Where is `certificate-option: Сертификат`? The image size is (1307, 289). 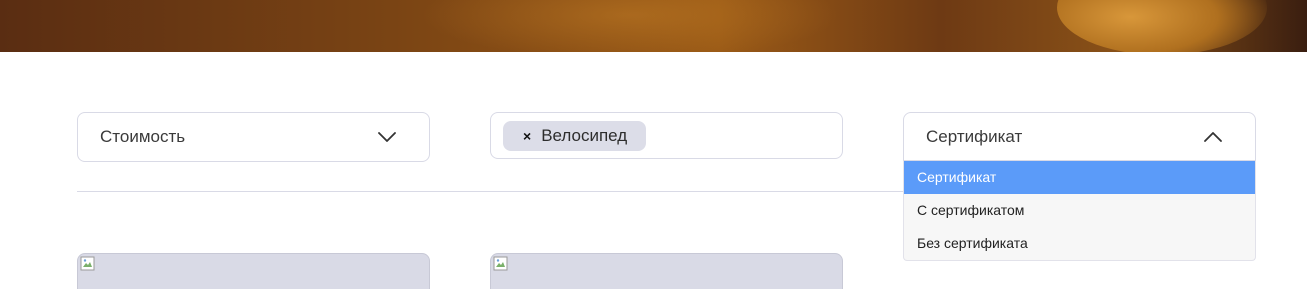
certificate-option: Сертификат is located at coordinates (1079, 177).